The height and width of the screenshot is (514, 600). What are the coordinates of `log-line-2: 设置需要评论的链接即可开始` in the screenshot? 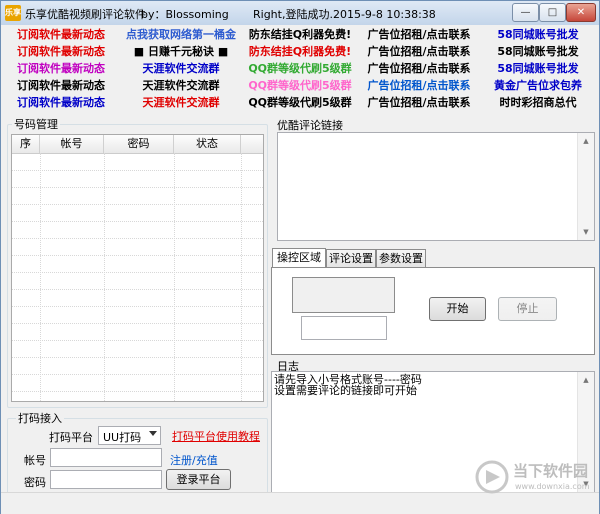 It's located at (345, 390).